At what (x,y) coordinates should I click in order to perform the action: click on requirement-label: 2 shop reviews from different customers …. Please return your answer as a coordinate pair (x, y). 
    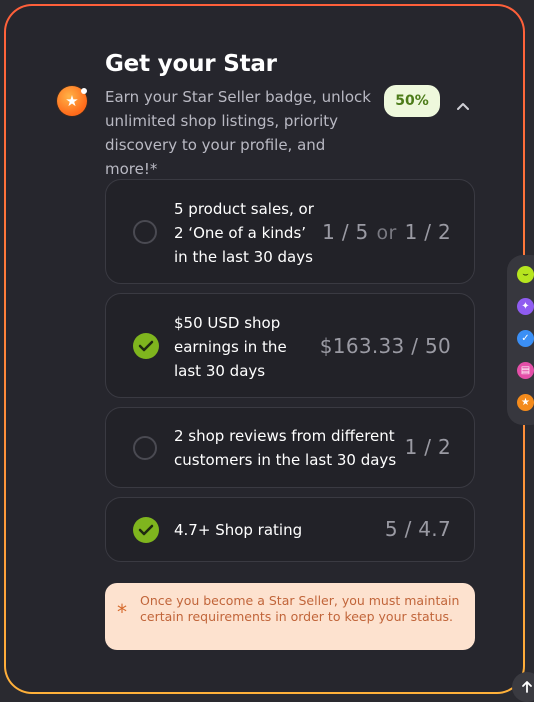
    Looking at the image, I should click on (285, 448).